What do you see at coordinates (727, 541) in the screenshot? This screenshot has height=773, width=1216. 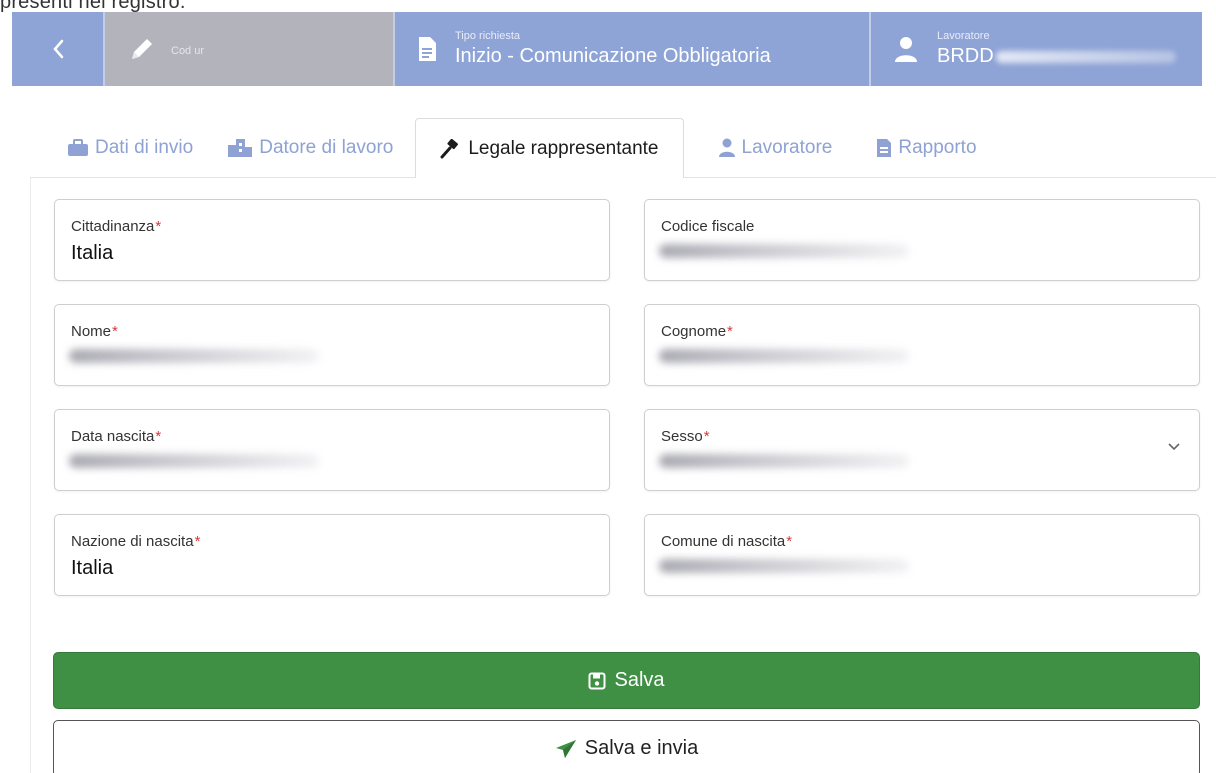 I see `field-label: Comune di nascita*` at bounding box center [727, 541].